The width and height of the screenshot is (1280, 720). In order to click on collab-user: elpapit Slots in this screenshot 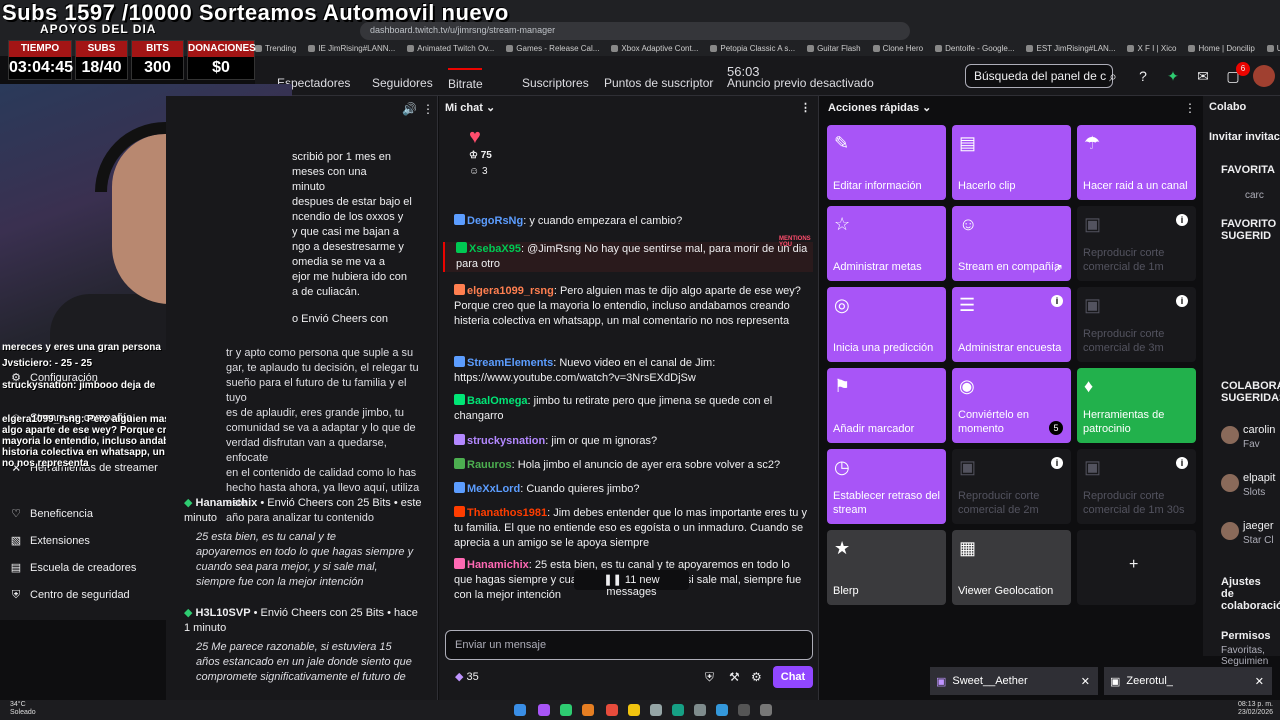, I will do `click(1250, 488)`.